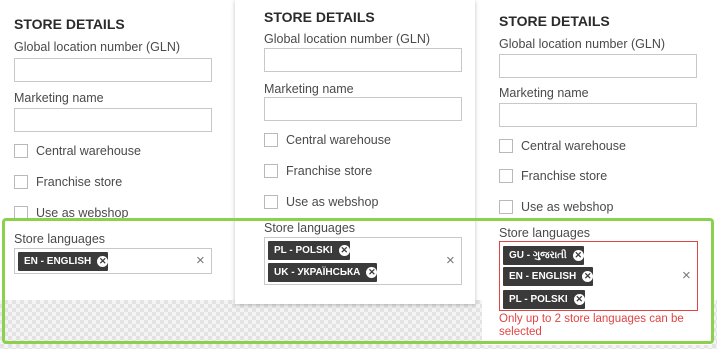  What do you see at coordinates (363, 261) in the screenshot?
I see `store-languages-select: PL - POLSKI ✕ UK - УКРАЇНСЬКА ✕ ×` at bounding box center [363, 261].